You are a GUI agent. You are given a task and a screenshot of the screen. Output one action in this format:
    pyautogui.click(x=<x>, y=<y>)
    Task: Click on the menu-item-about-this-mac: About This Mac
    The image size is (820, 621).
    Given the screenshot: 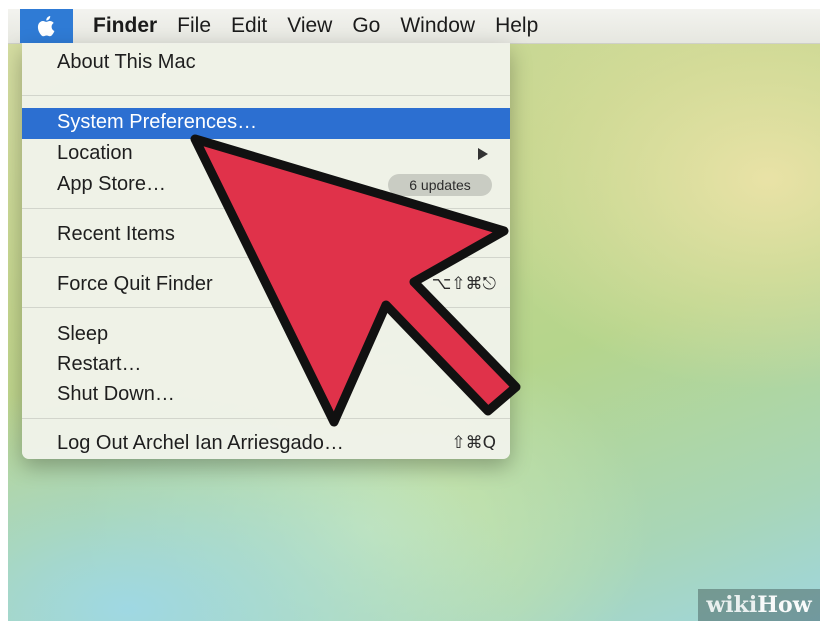 What is the action you would take?
    pyautogui.click(x=266, y=63)
    